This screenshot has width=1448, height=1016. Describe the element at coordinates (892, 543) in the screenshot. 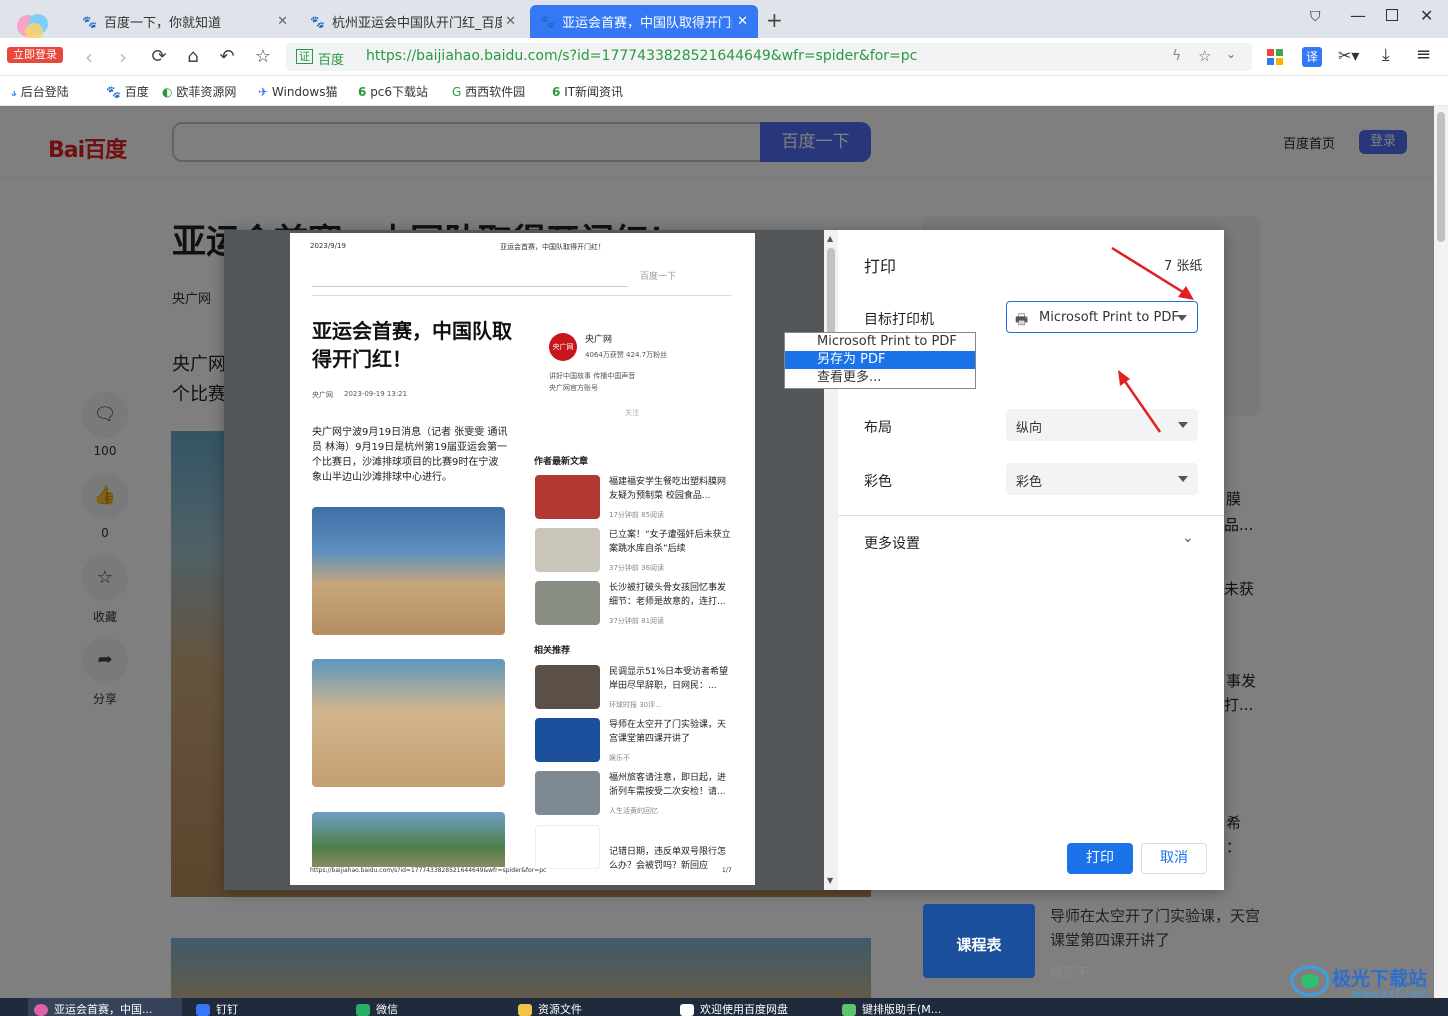

I see `more-settings-toggle: 更多设置` at that location.